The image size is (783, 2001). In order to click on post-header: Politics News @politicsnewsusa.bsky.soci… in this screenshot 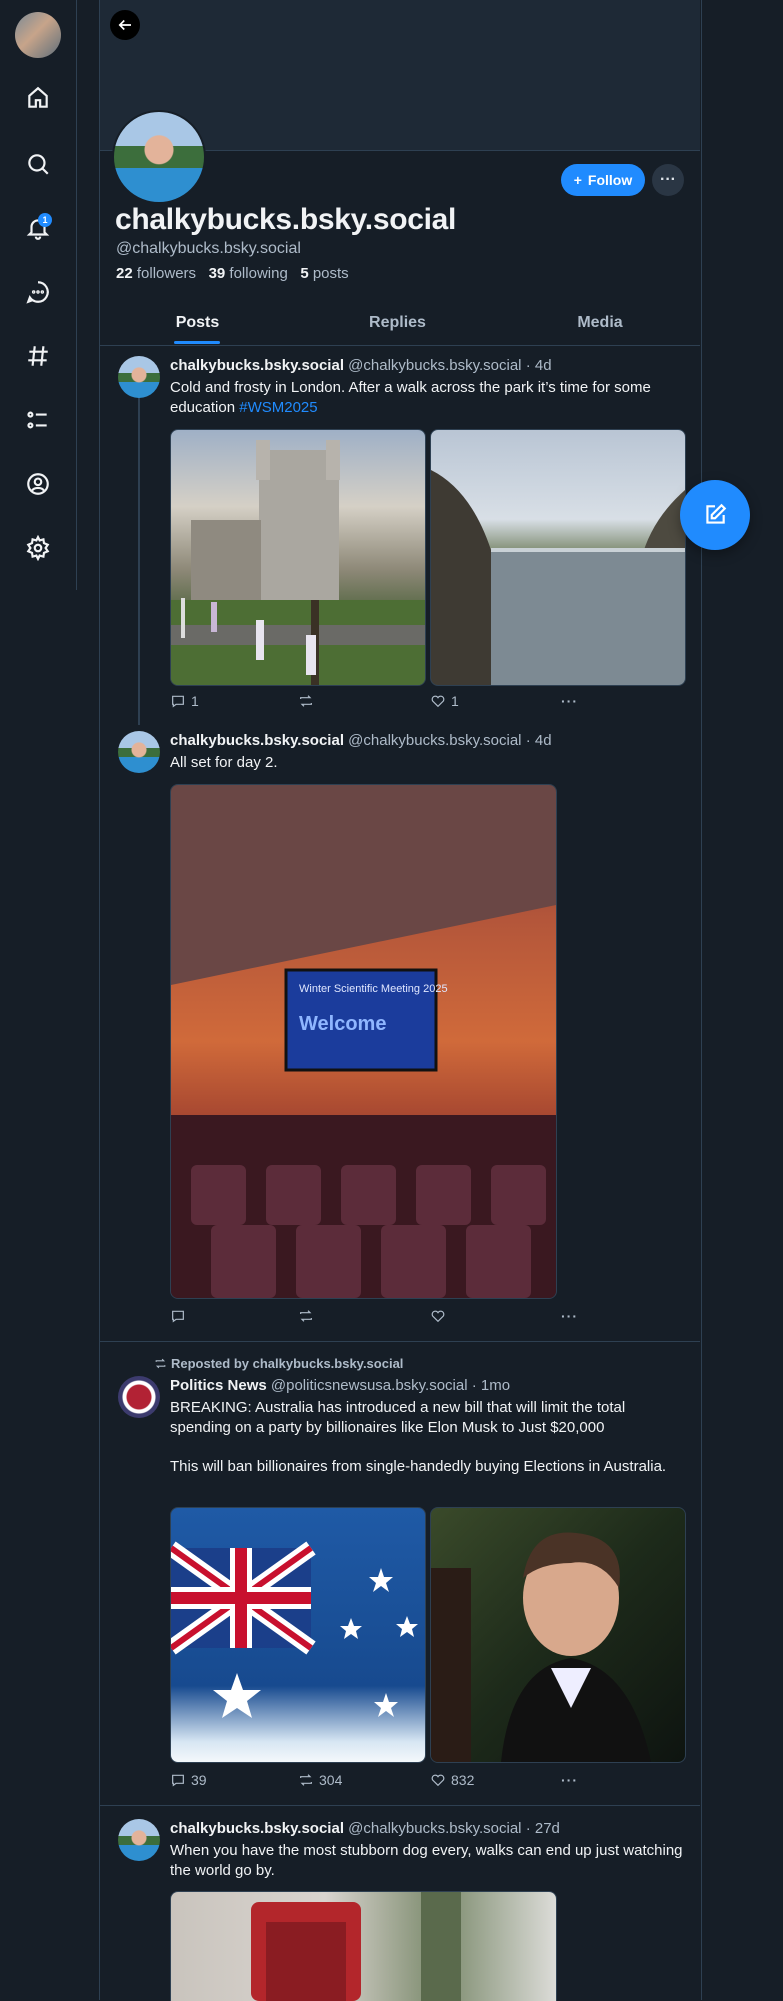, I will do `click(340, 1385)`.